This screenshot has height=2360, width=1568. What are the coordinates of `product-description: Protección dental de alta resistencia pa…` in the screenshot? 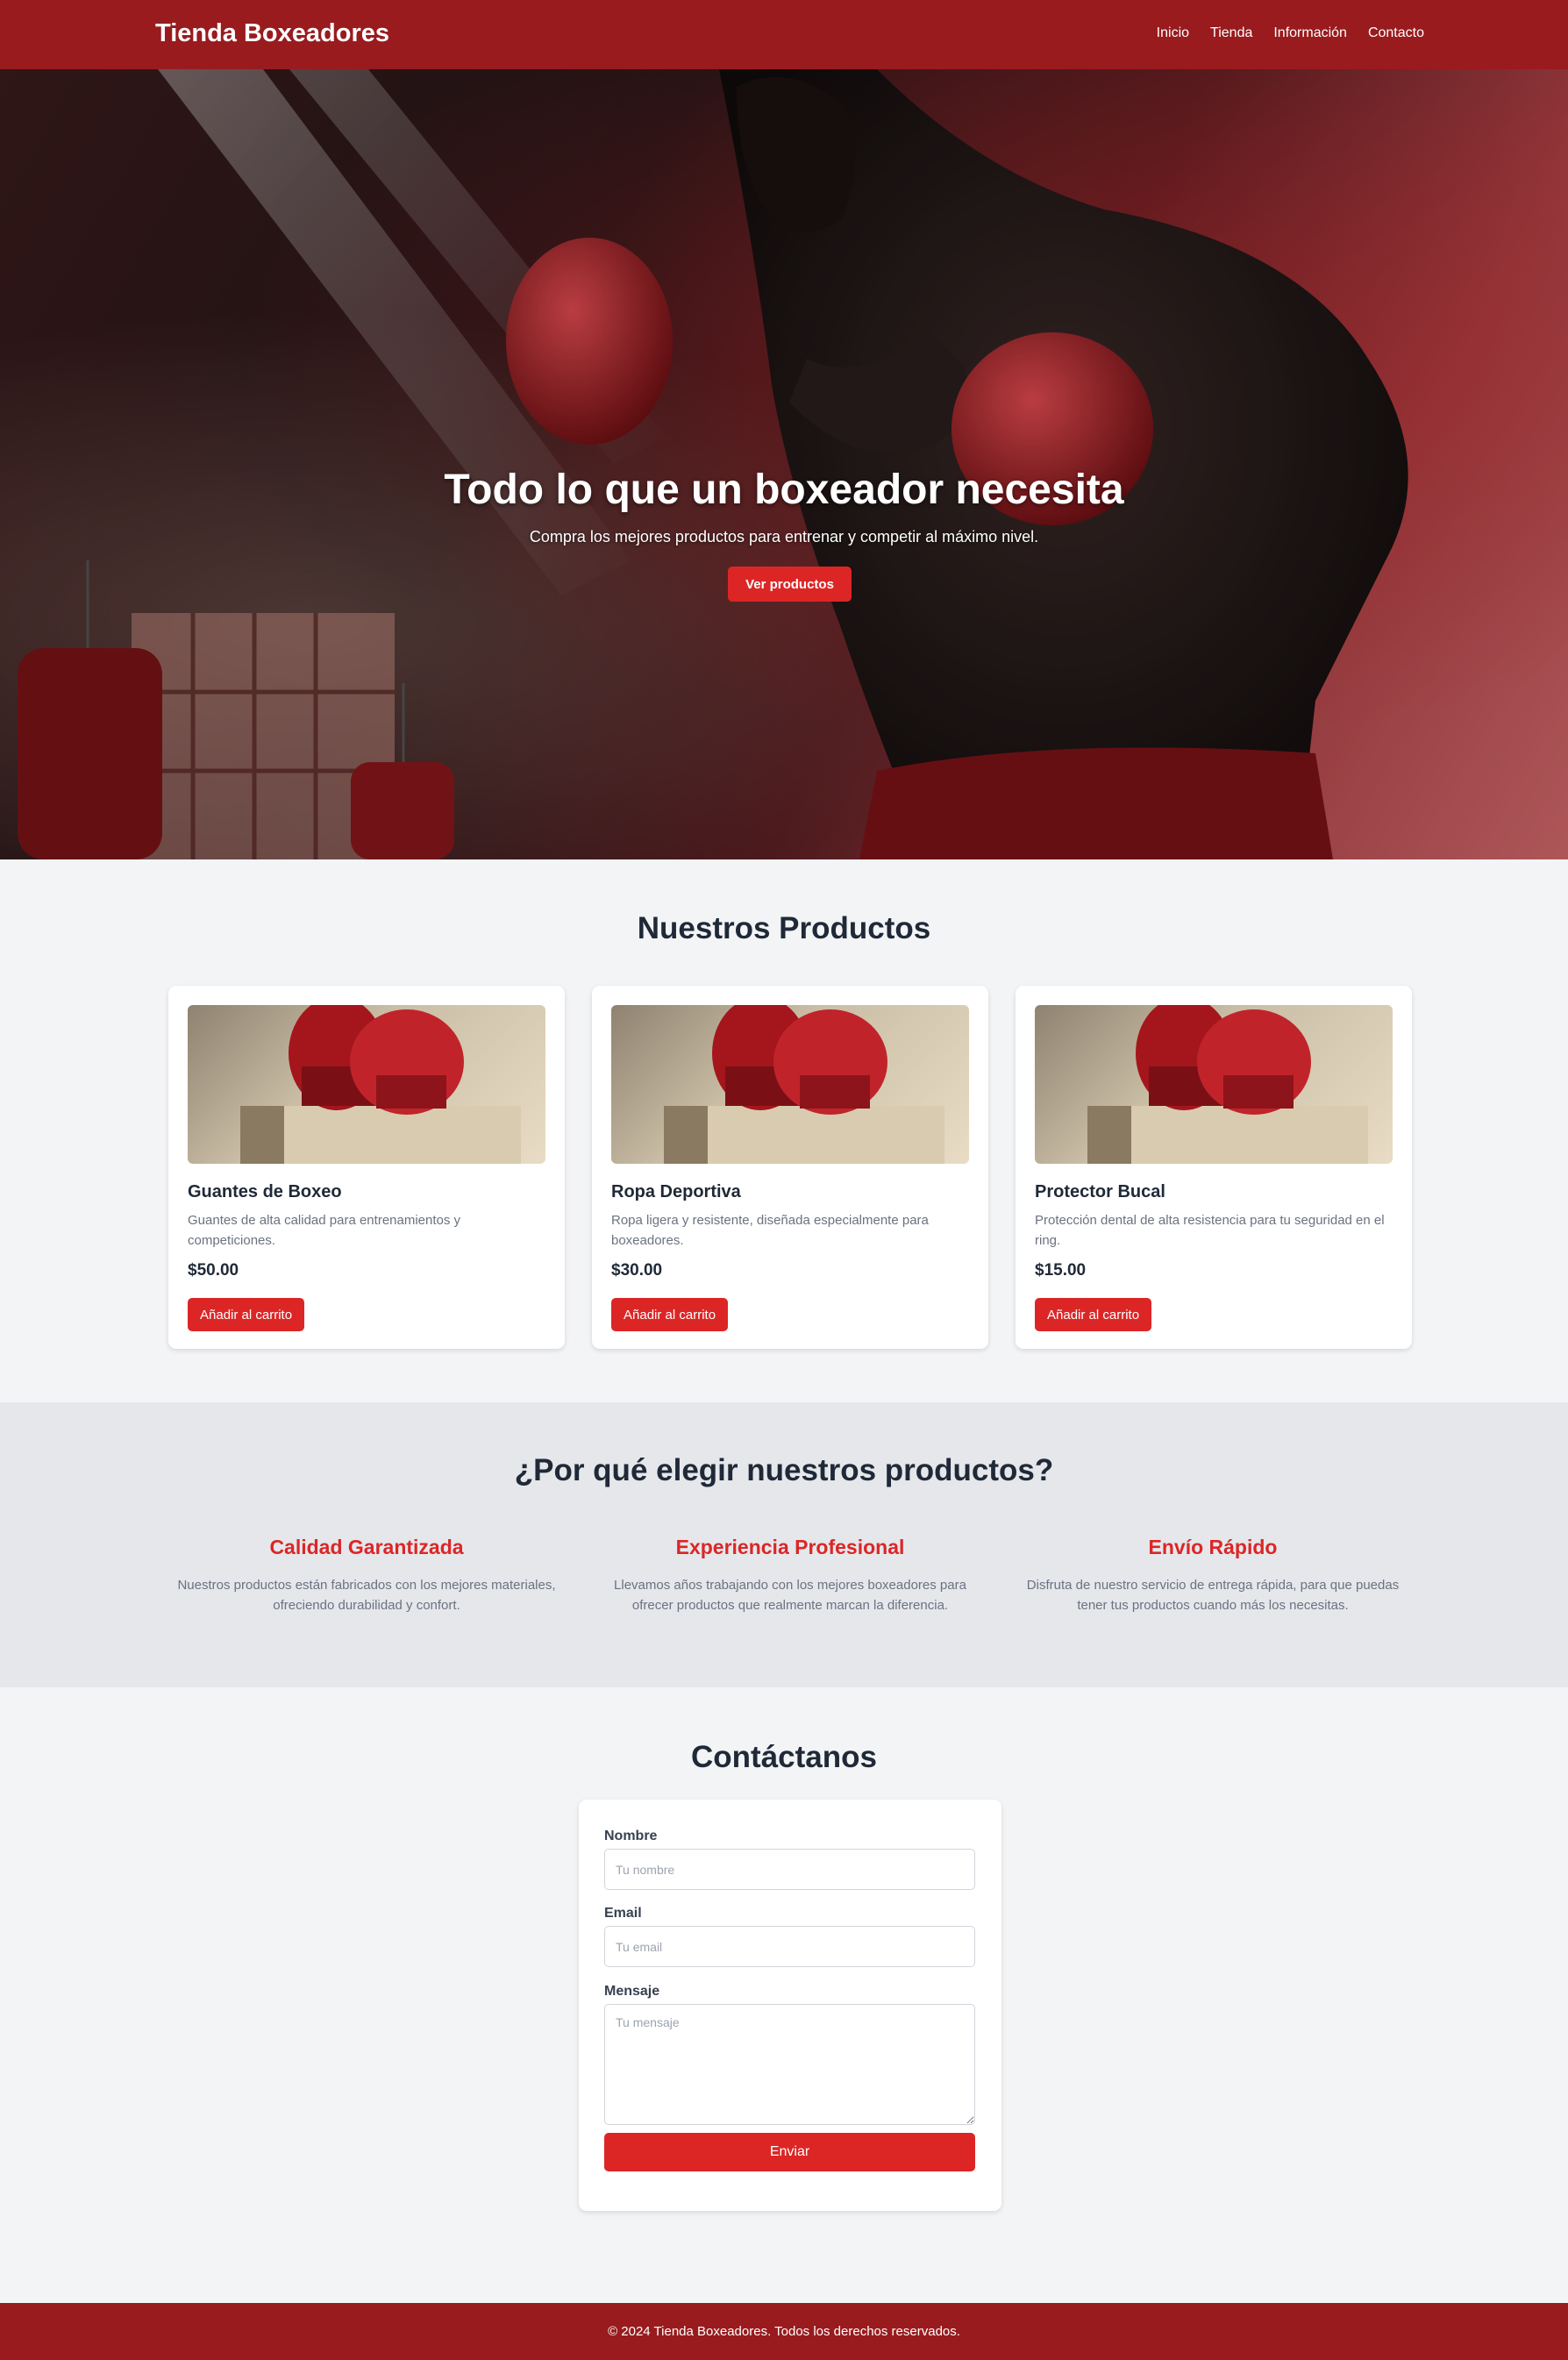 It's located at (1210, 1231).